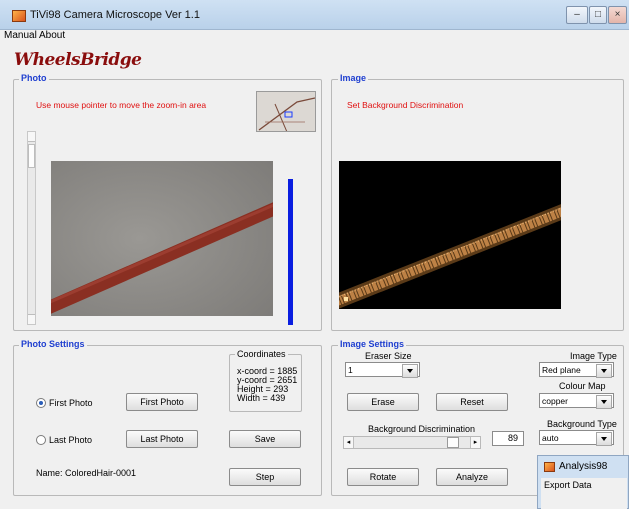 The image size is (629, 509). I want to click on zoomed-photo-image, so click(162, 238).